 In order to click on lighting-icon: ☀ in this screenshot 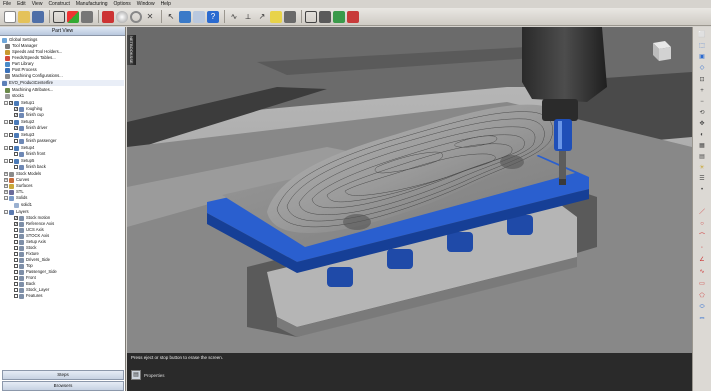, I will do `click(702, 167)`.